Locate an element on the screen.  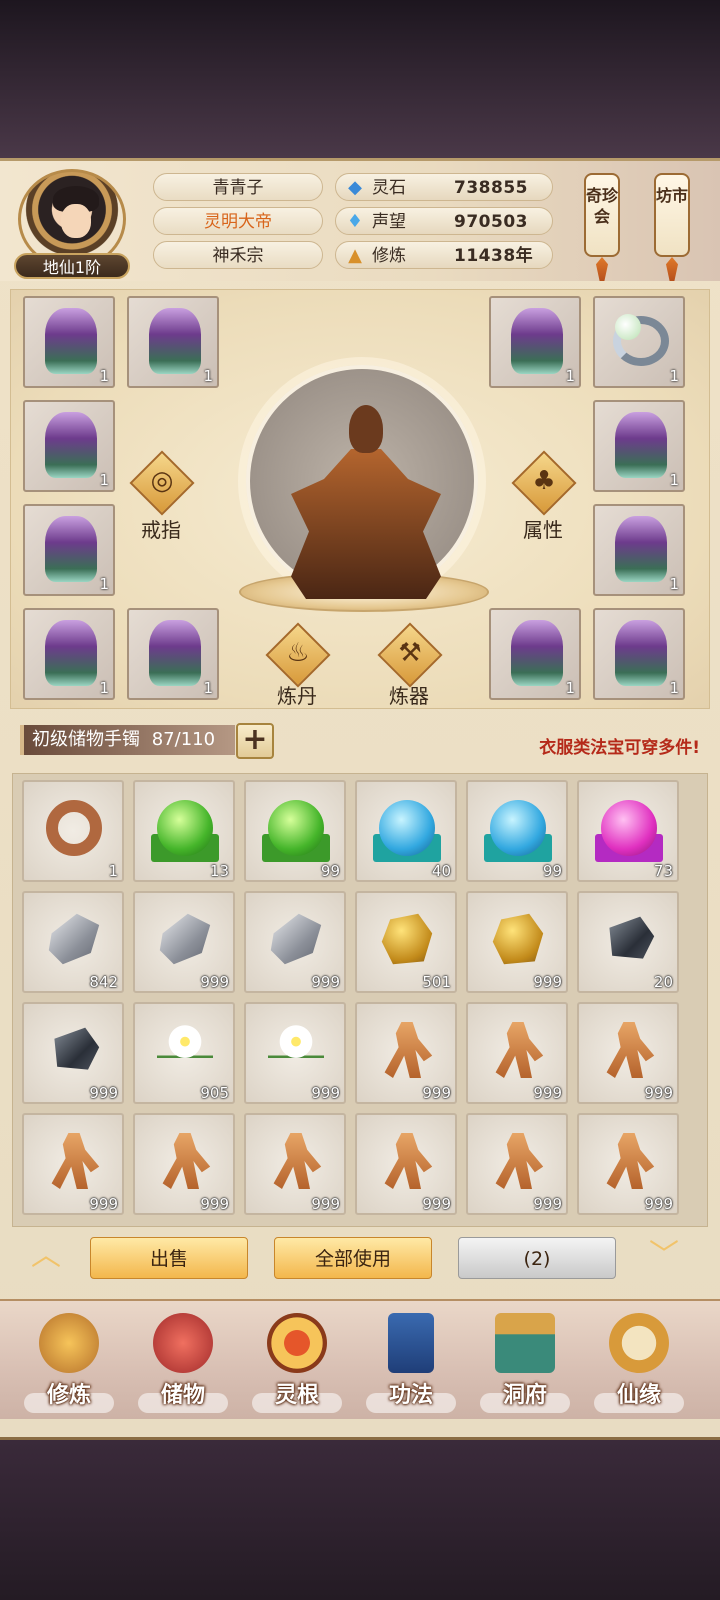
nav-spirit-root: 灵根 is located at coordinates (297, 1364).